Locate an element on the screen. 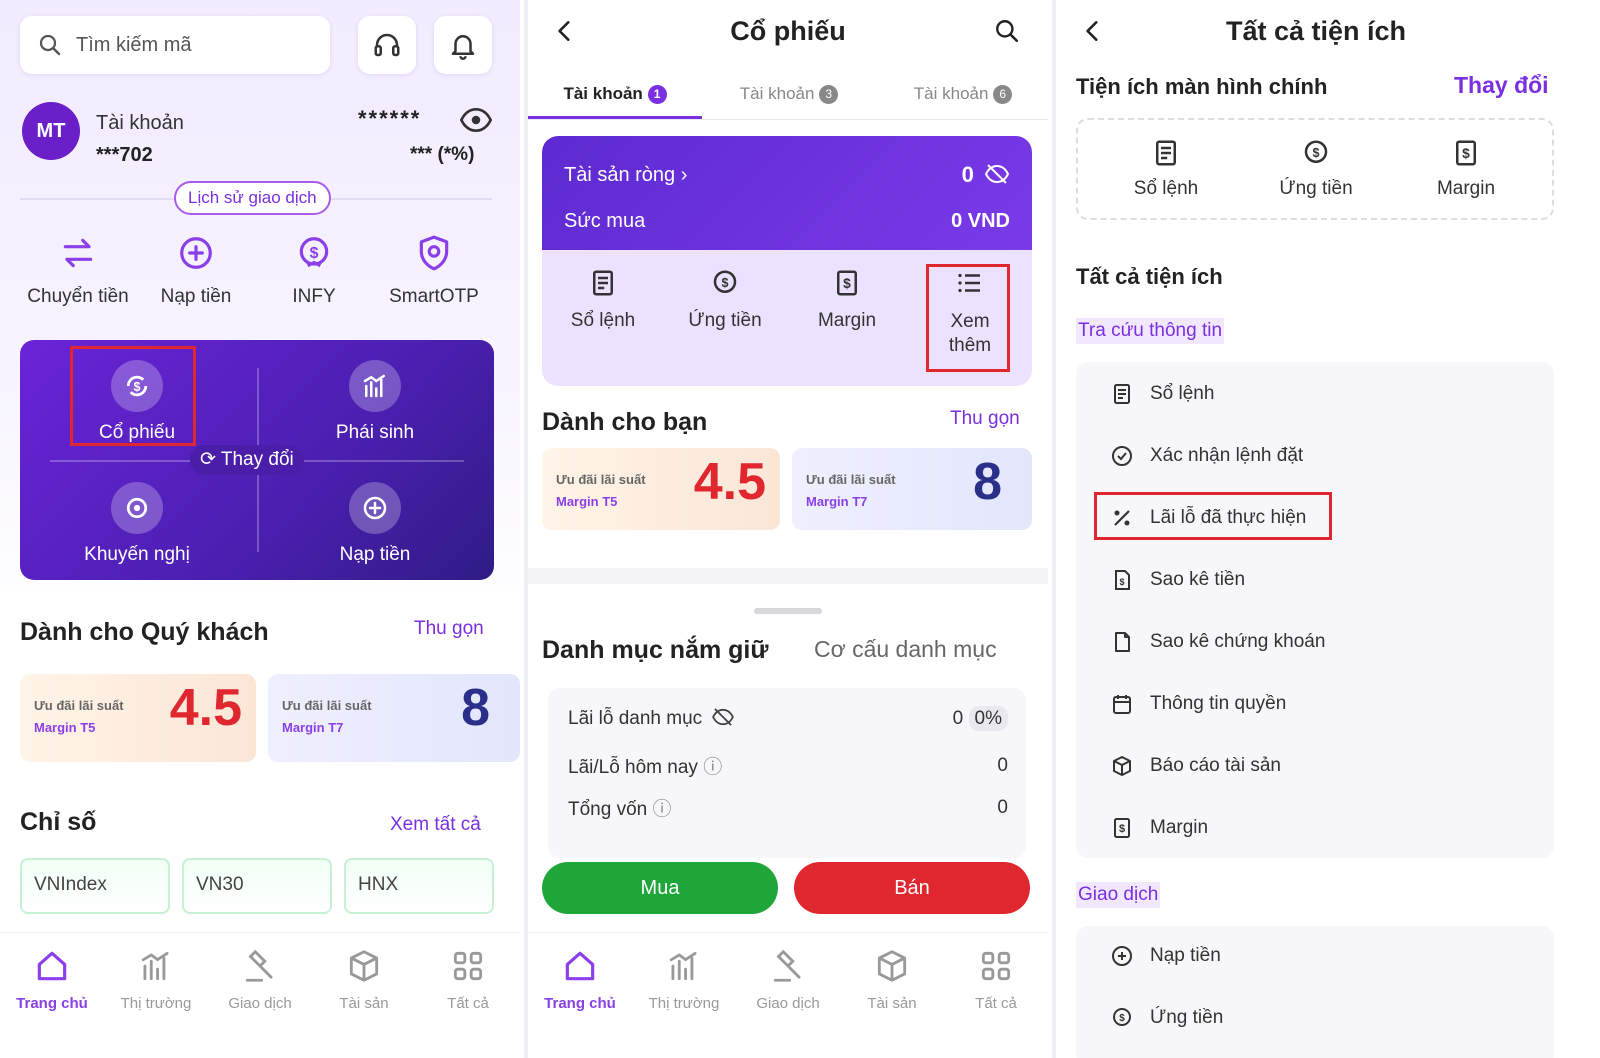  tab-holdings: Danh mục nắm giữ is located at coordinates (655, 650).